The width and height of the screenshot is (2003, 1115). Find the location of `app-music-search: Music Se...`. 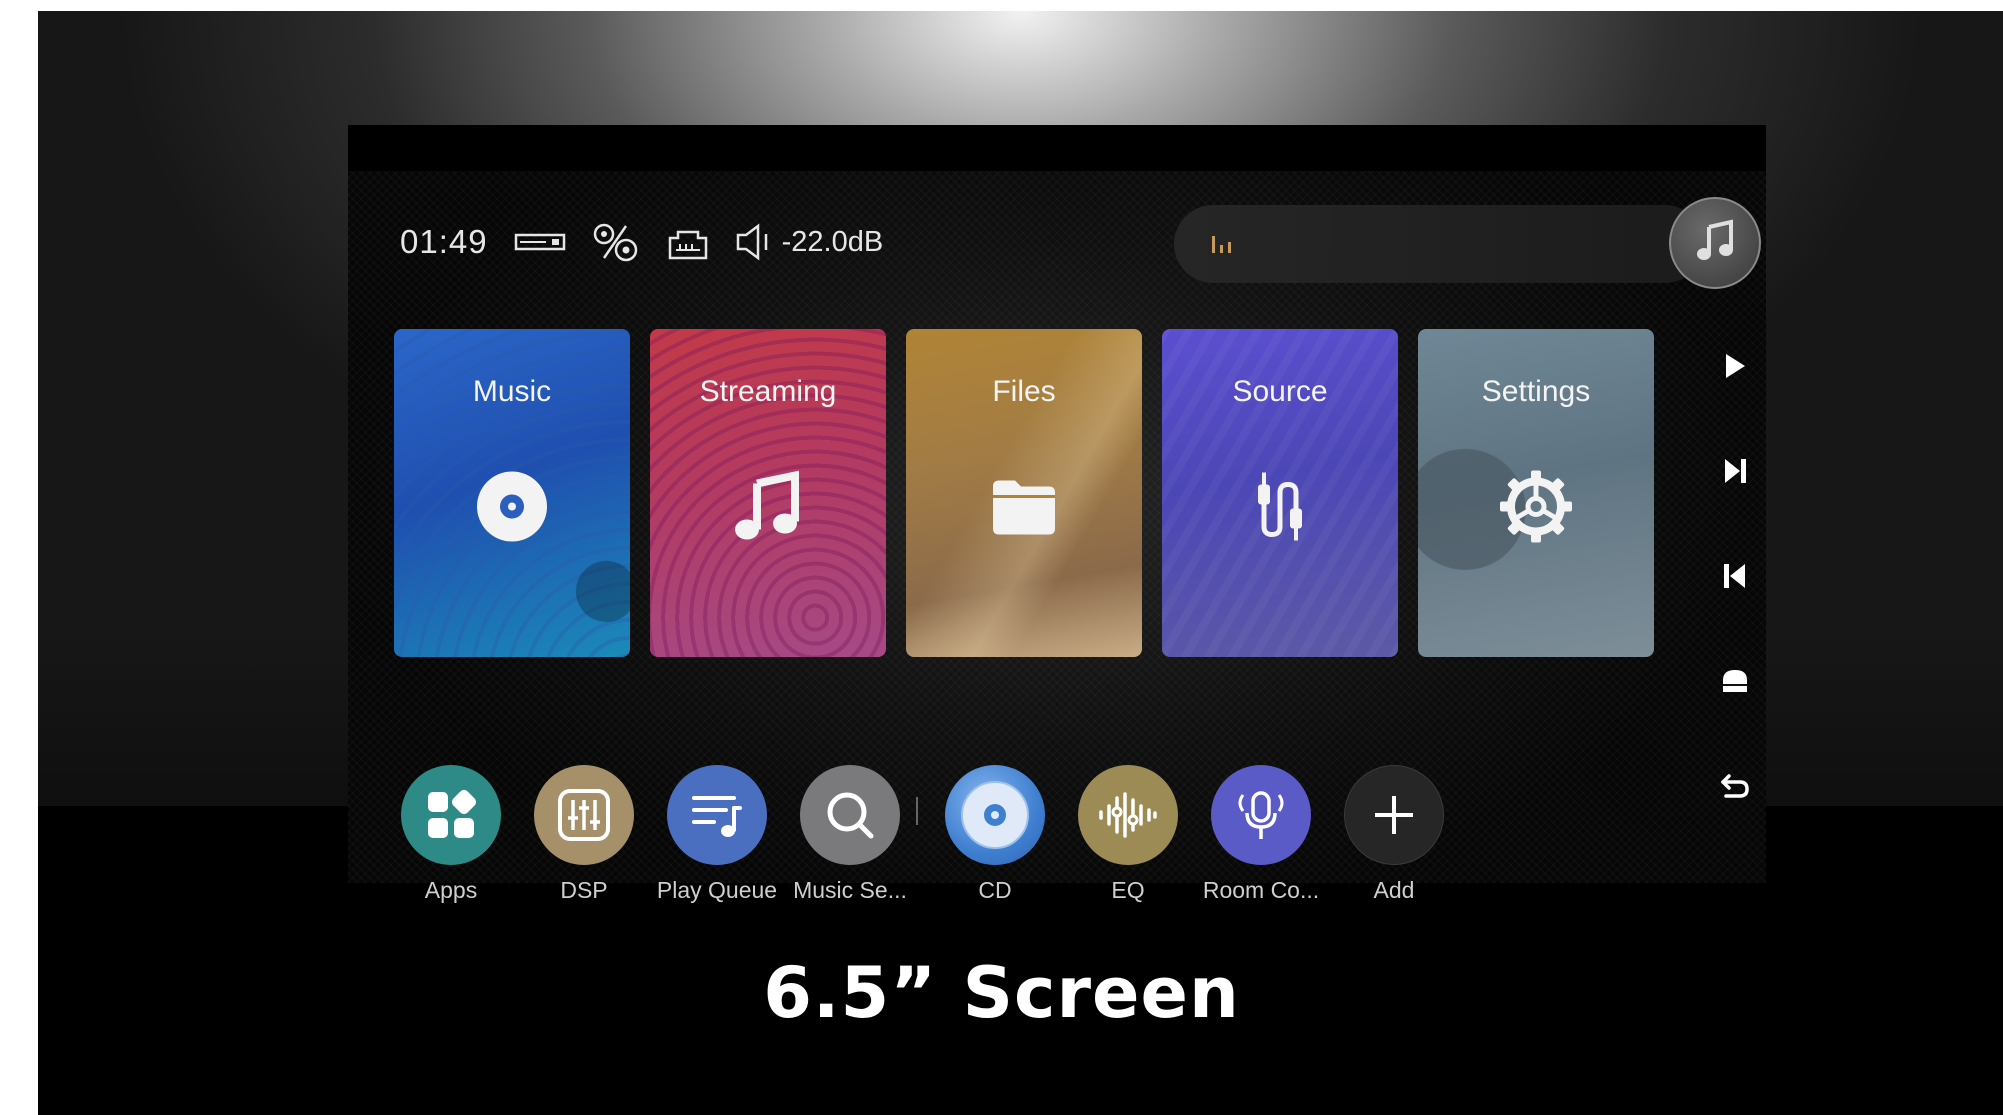

app-music-search: Music Se... is located at coordinates (850, 834).